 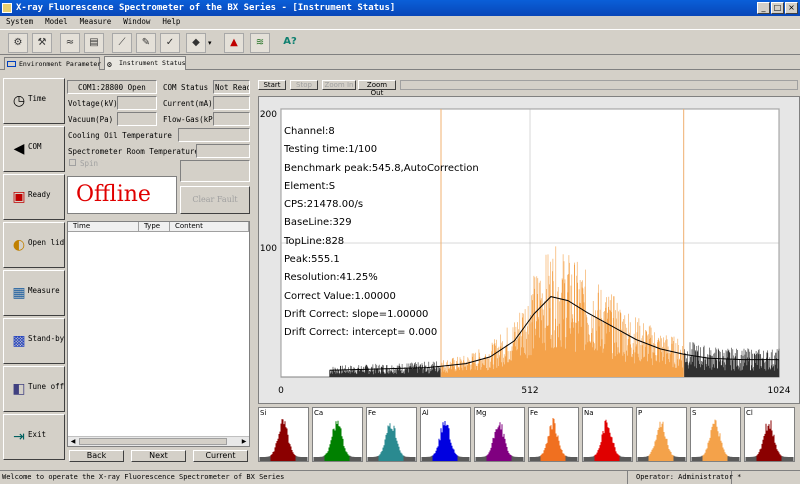 What do you see at coordinates (73, 441) in the screenshot?
I see `scroll-left-icon: ◀` at bounding box center [73, 441].